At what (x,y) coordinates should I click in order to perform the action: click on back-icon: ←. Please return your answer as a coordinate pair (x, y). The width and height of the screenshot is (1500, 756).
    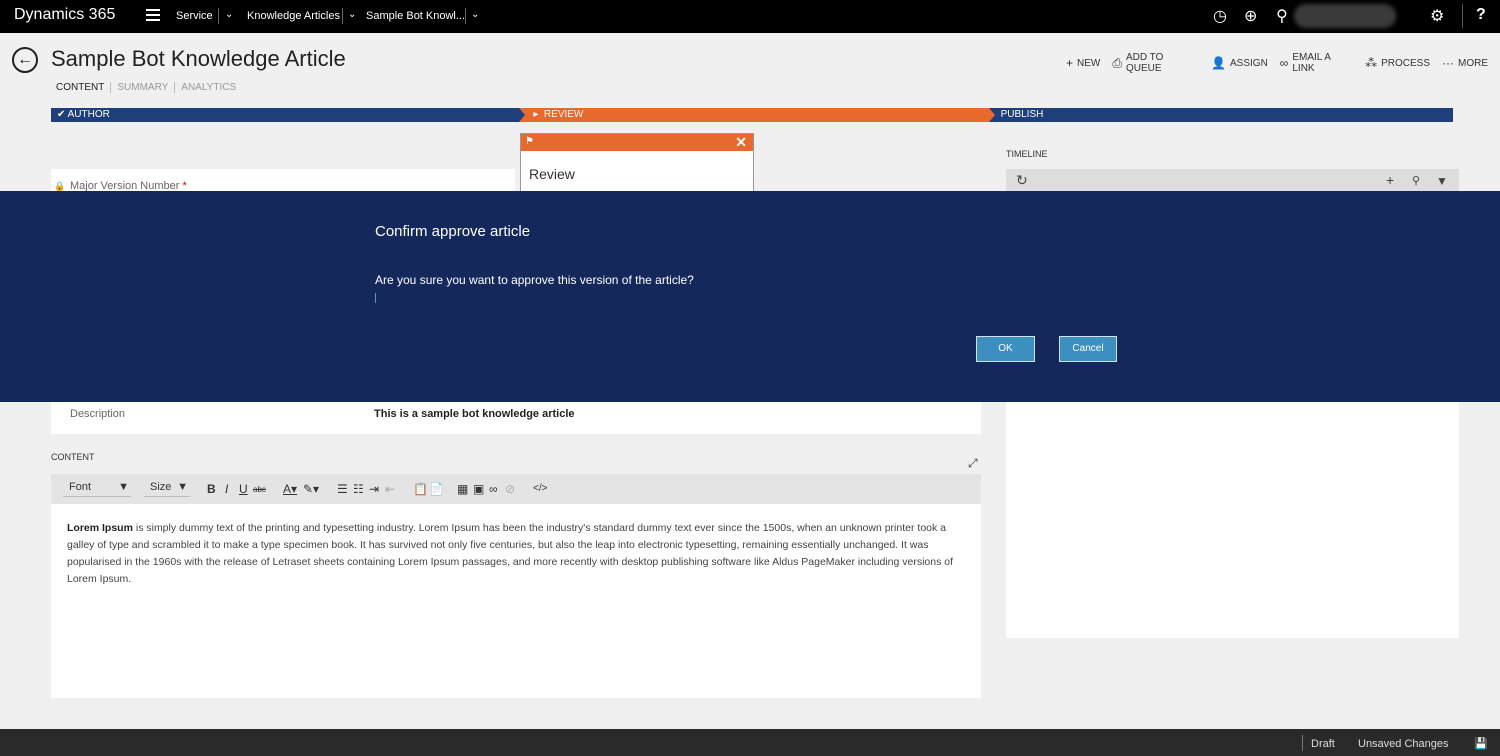
    Looking at the image, I should click on (25, 60).